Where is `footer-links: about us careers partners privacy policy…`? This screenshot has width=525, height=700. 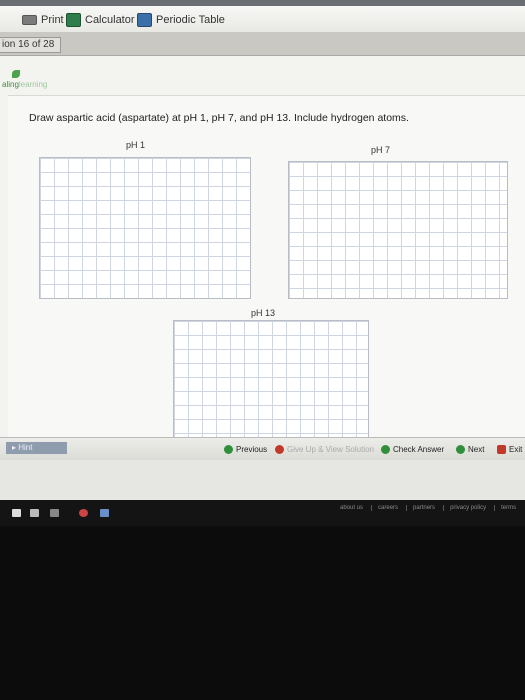
footer-links: about us careers partners privacy policy… is located at coordinates (428, 508).